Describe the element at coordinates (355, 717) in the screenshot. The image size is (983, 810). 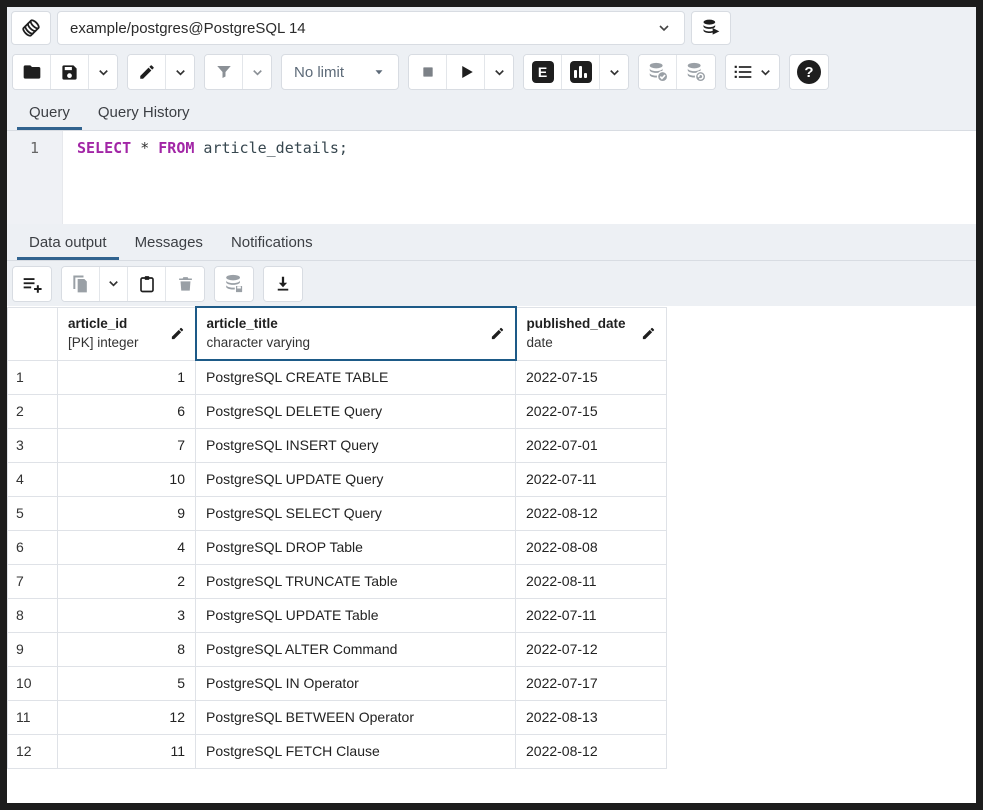
I see `cell-article-title: PostgreSQL BETWEEN Operator` at that location.